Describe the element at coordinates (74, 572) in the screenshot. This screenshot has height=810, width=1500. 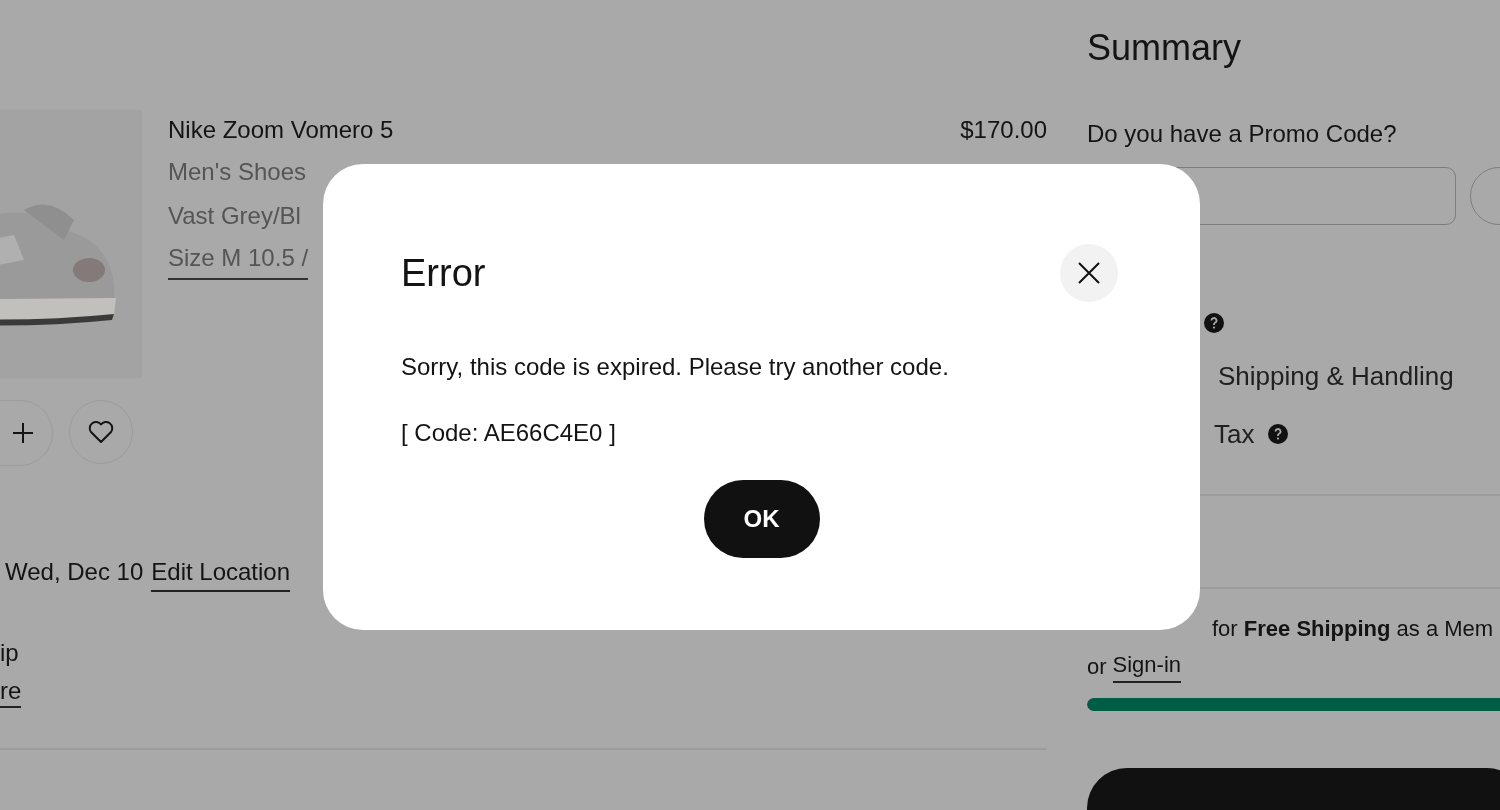
I see `delivery-date: Wed, Dec 10` at that location.